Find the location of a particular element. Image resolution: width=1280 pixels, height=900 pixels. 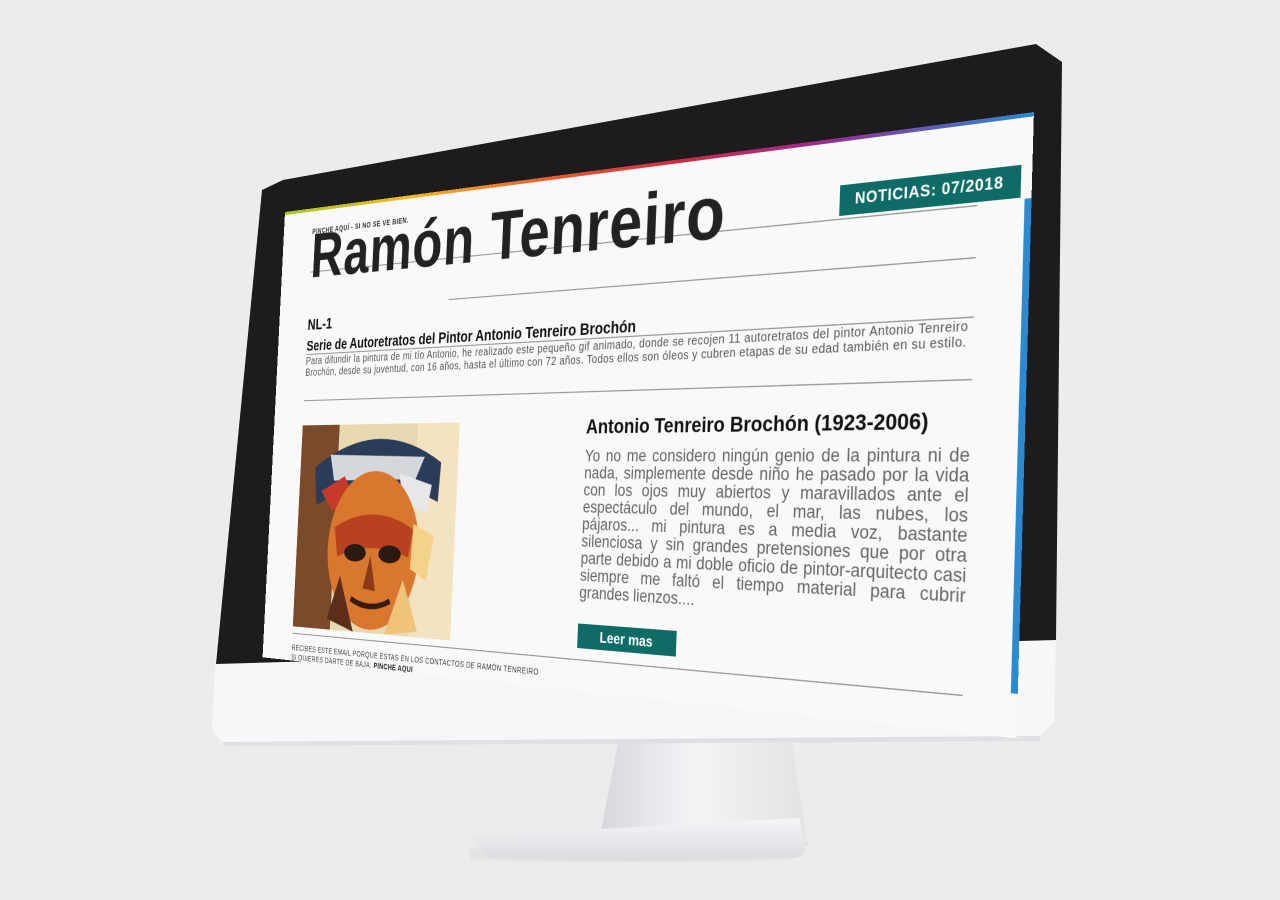

intro-divider is located at coordinates (638, 390).